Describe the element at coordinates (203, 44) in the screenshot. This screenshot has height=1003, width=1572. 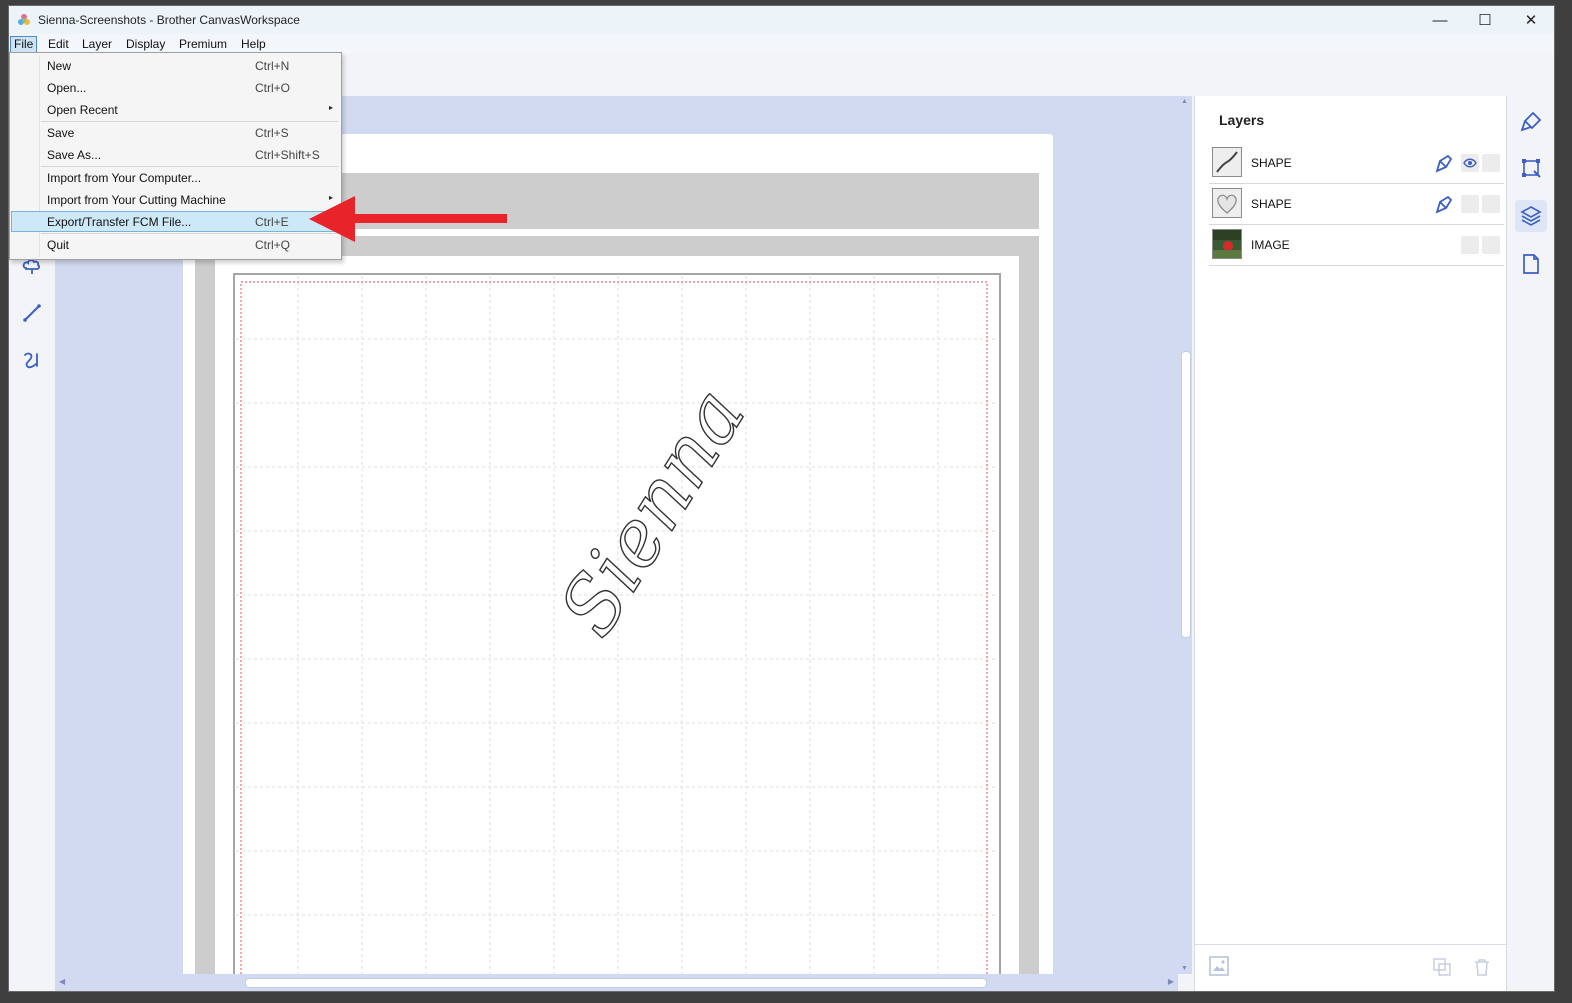
I see `menu-premium: Premium` at that location.